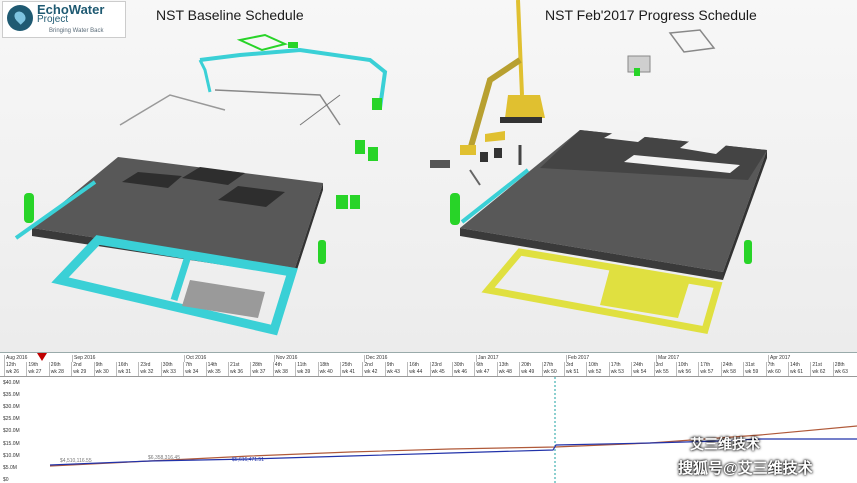  Describe the element at coordinates (42, 357) in the screenshot. I see `current-date-marker-icon` at that location.